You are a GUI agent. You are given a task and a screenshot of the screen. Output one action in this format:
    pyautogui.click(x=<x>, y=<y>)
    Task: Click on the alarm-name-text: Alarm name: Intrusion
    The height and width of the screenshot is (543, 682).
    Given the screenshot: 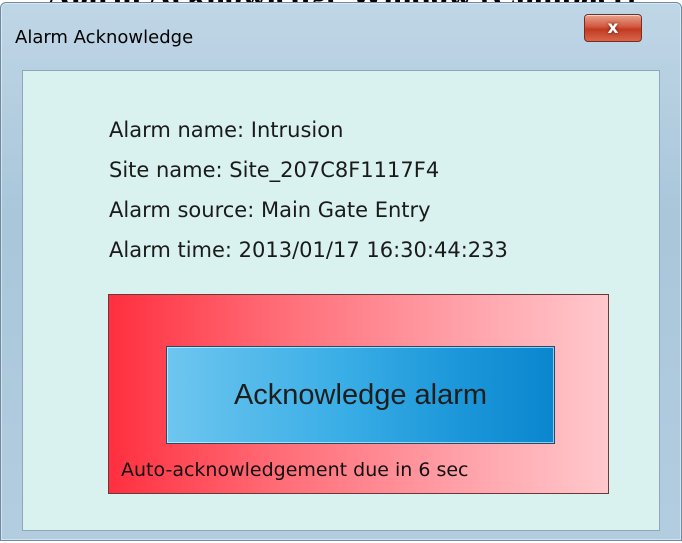 What is the action you would take?
    pyautogui.click(x=226, y=130)
    